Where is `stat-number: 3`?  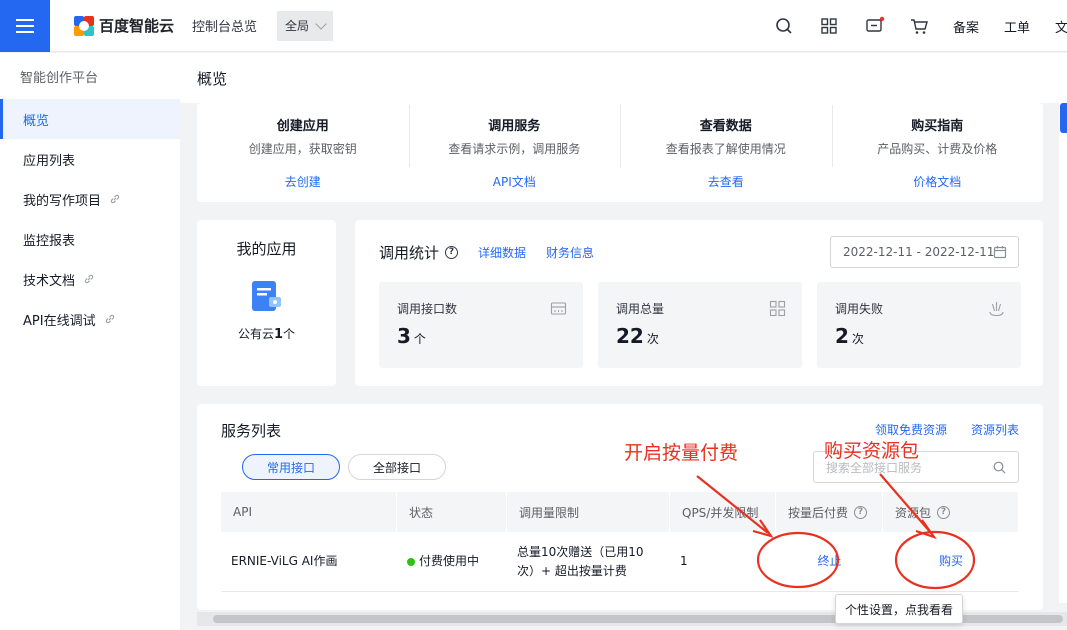 stat-number: 3 is located at coordinates (404, 336).